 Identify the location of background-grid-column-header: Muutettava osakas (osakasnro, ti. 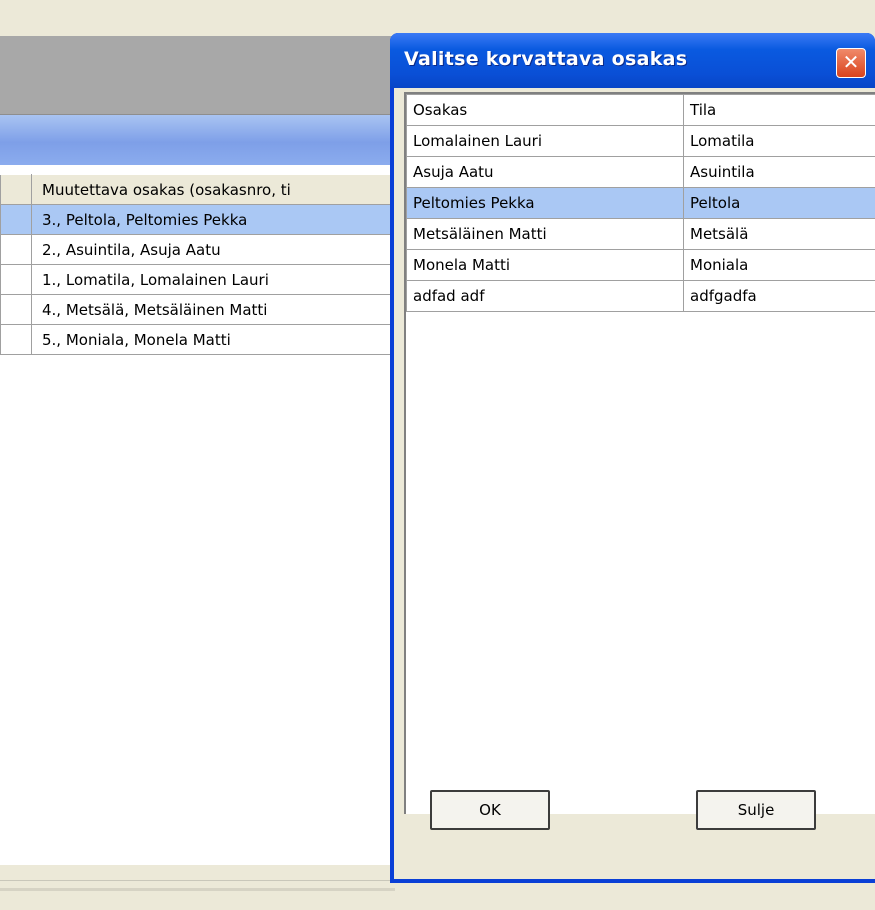
(213, 190).